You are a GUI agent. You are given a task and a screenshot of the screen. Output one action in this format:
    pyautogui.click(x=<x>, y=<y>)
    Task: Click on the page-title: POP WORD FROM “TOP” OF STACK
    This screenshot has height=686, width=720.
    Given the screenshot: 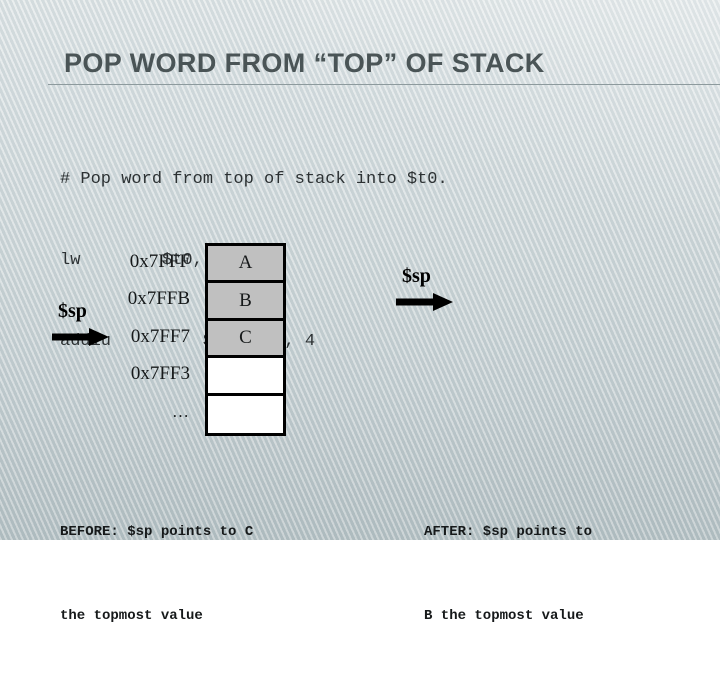 What is the action you would take?
    pyautogui.click(x=304, y=63)
    